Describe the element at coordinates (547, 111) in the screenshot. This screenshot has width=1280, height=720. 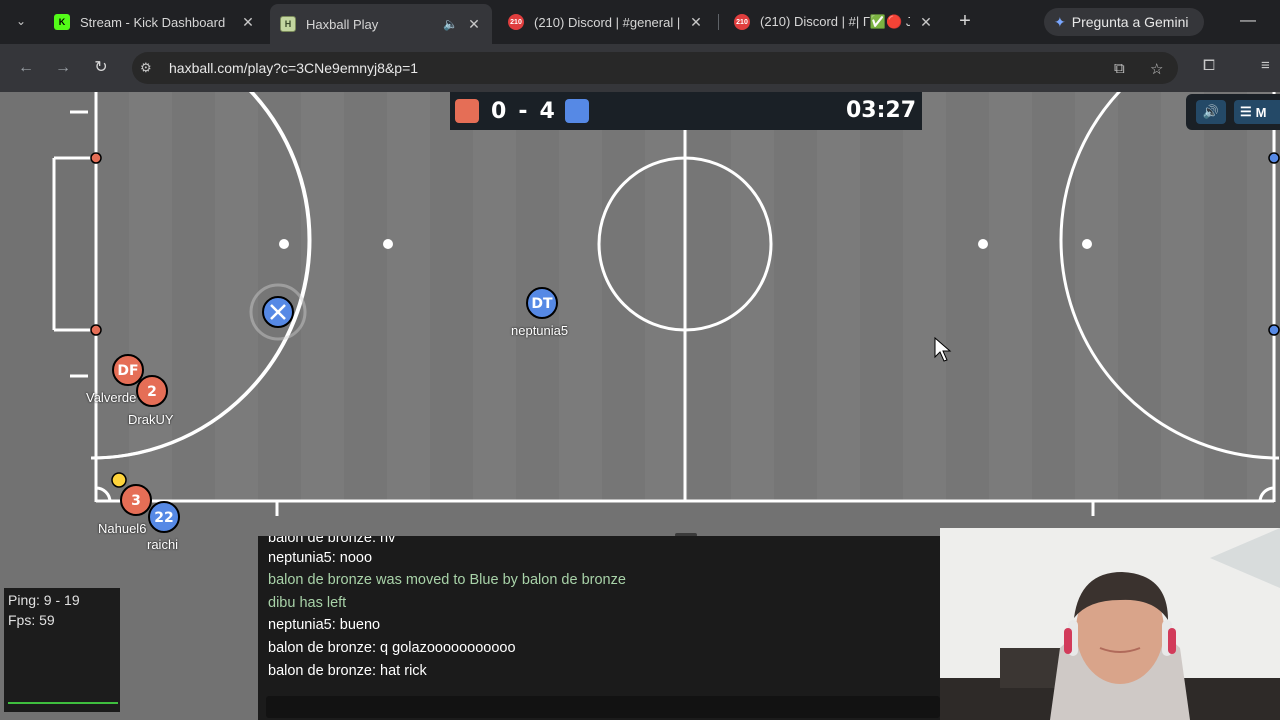
I see `blue-score: 4` at that location.